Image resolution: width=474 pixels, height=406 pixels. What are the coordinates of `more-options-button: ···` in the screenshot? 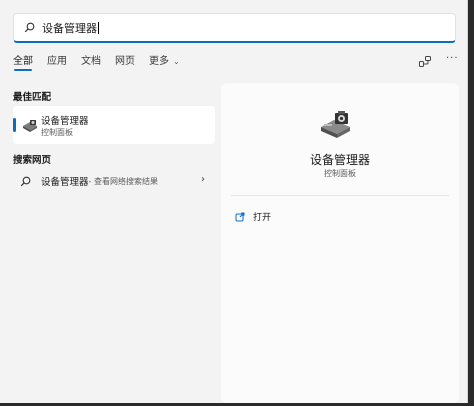 It's located at (452, 58).